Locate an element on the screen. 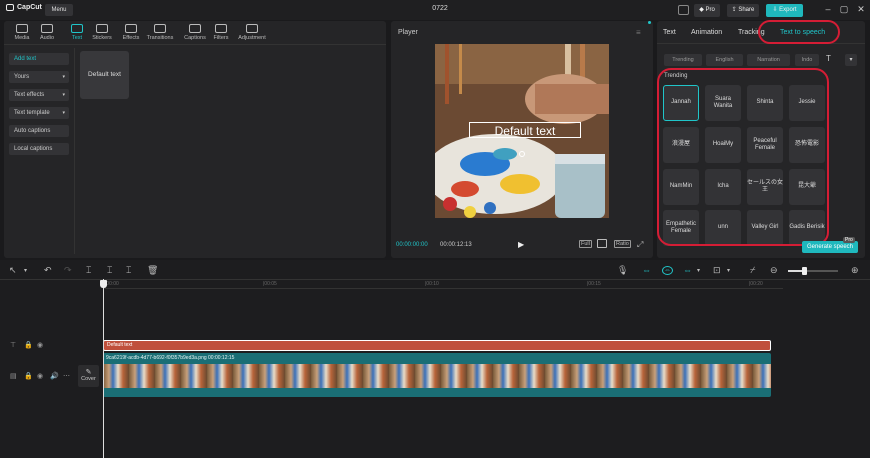 The width and height of the screenshot is (870, 458). menu-button: Menu is located at coordinates (59, 10).